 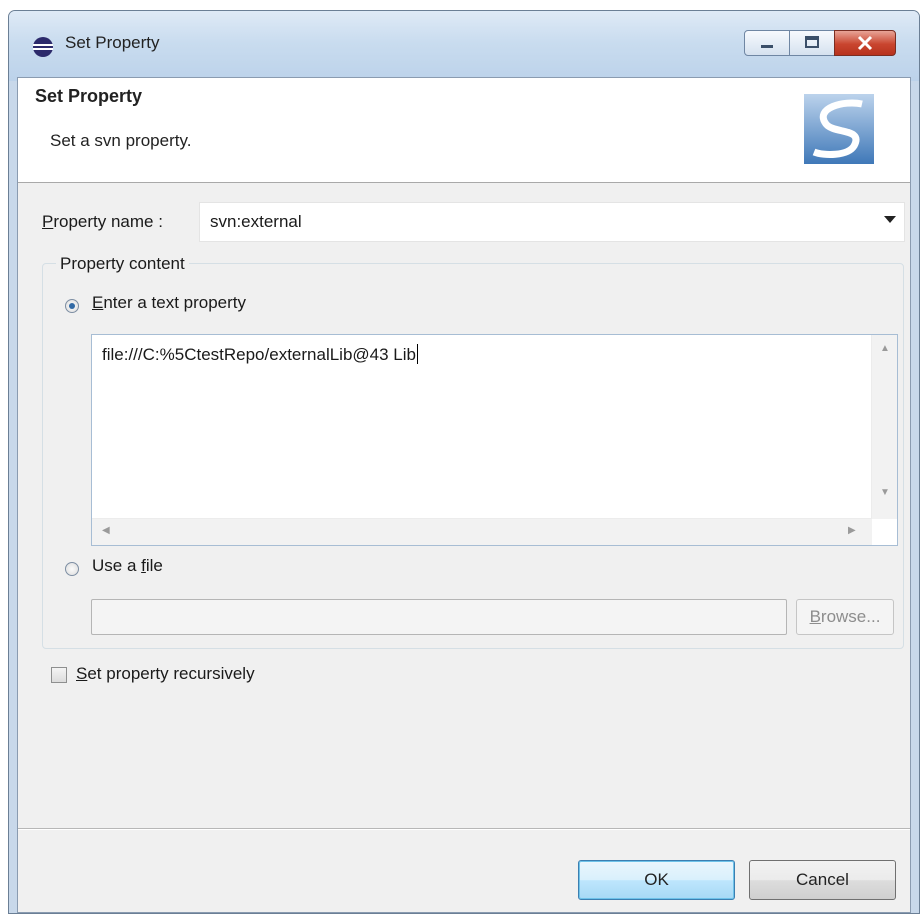 I want to click on dialog-header: Set Property Set a svn property., so click(x=464, y=130).